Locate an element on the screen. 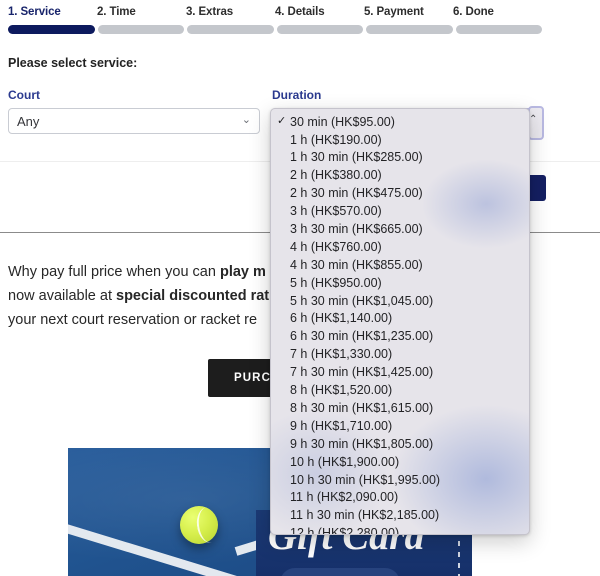  duration-option-label: 2 h (HK$380.00) is located at coordinates (336, 175).